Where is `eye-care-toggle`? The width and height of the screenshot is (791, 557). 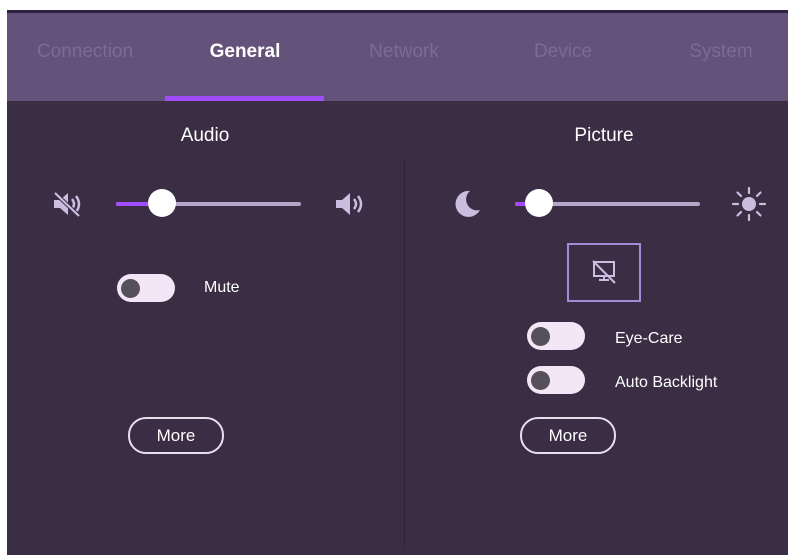 eye-care-toggle is located at coordinates (556, 336).